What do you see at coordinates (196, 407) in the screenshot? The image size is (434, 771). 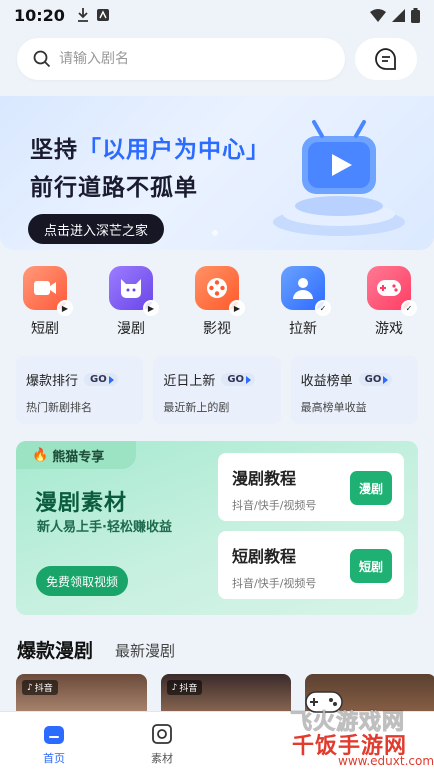 I see `ranking-card-subtitle: 最近新上的剧` at bounding box center [196, 407].